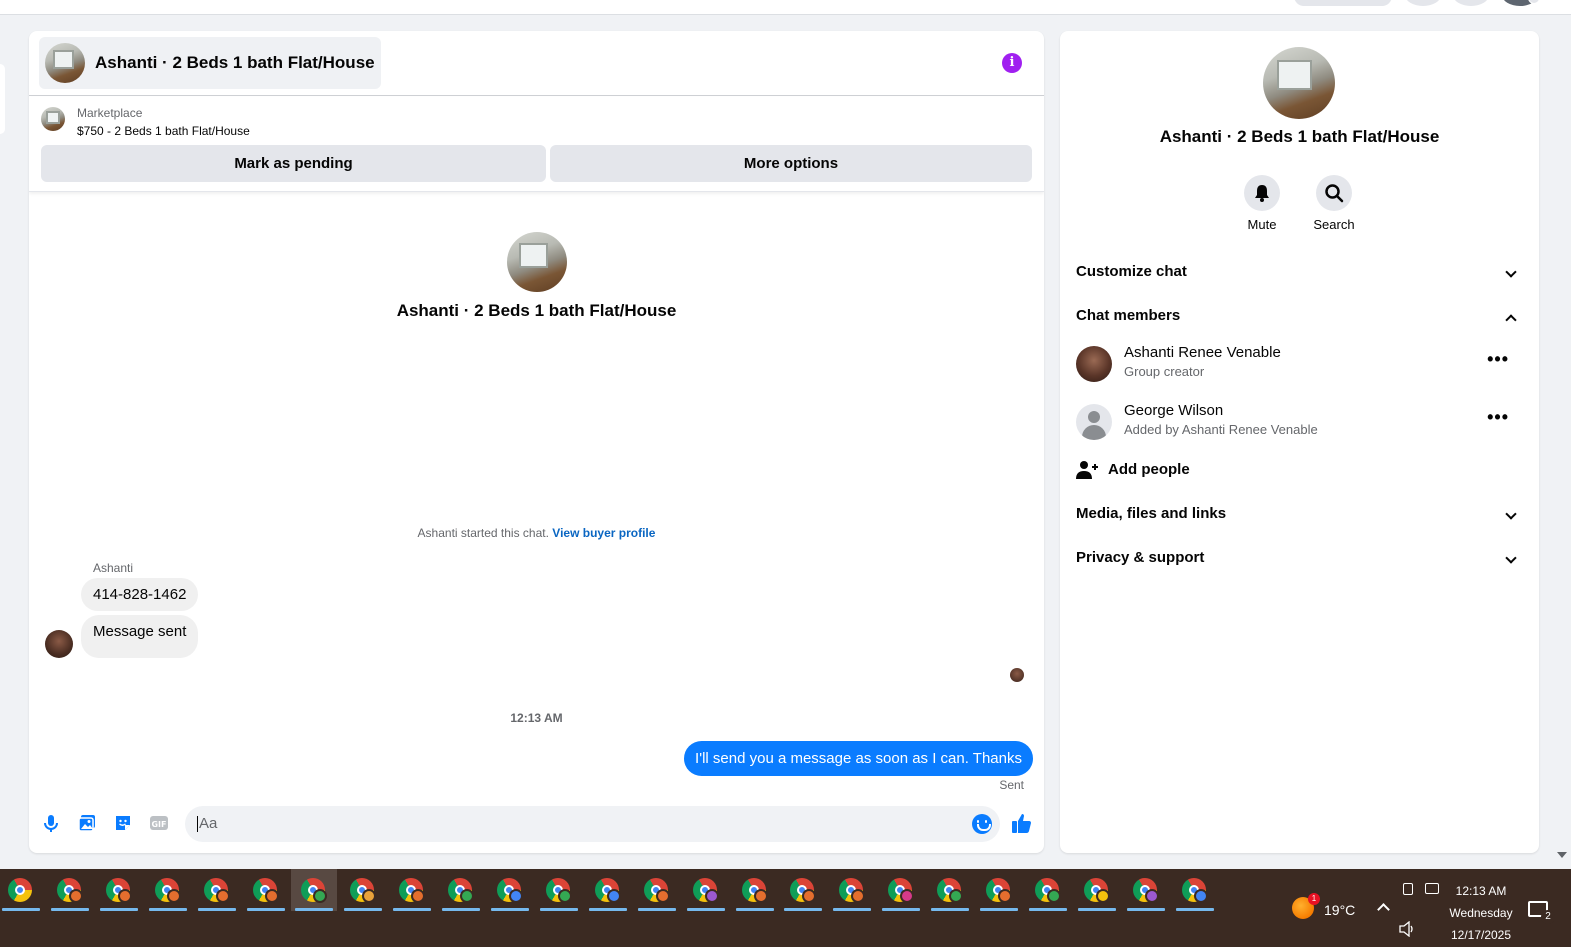 The image size is (1571, 947). I want to click on top-search-pill, so click(1343, 3).